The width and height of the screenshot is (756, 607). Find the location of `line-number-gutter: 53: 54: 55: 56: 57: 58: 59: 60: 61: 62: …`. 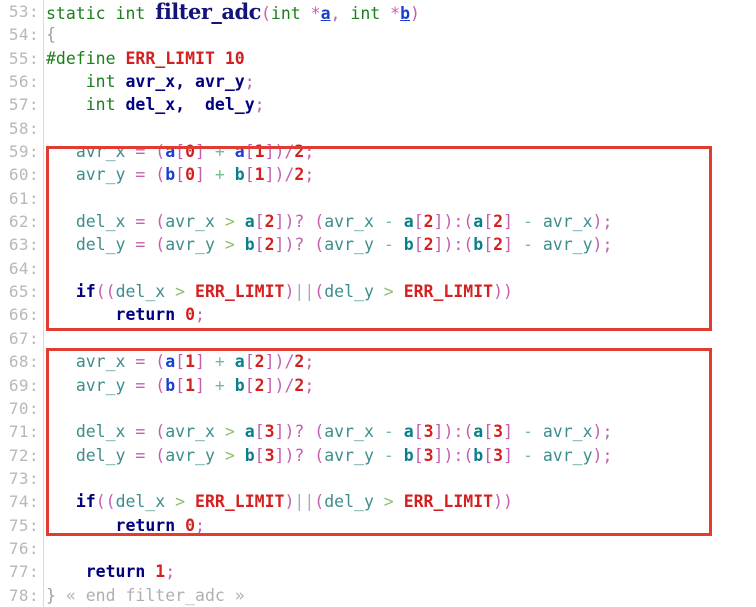

line-number-gutter: 53: 54: 55: 56: 57: 58: 59: 60: 61: 62: … is located at coordinates (22, 303).